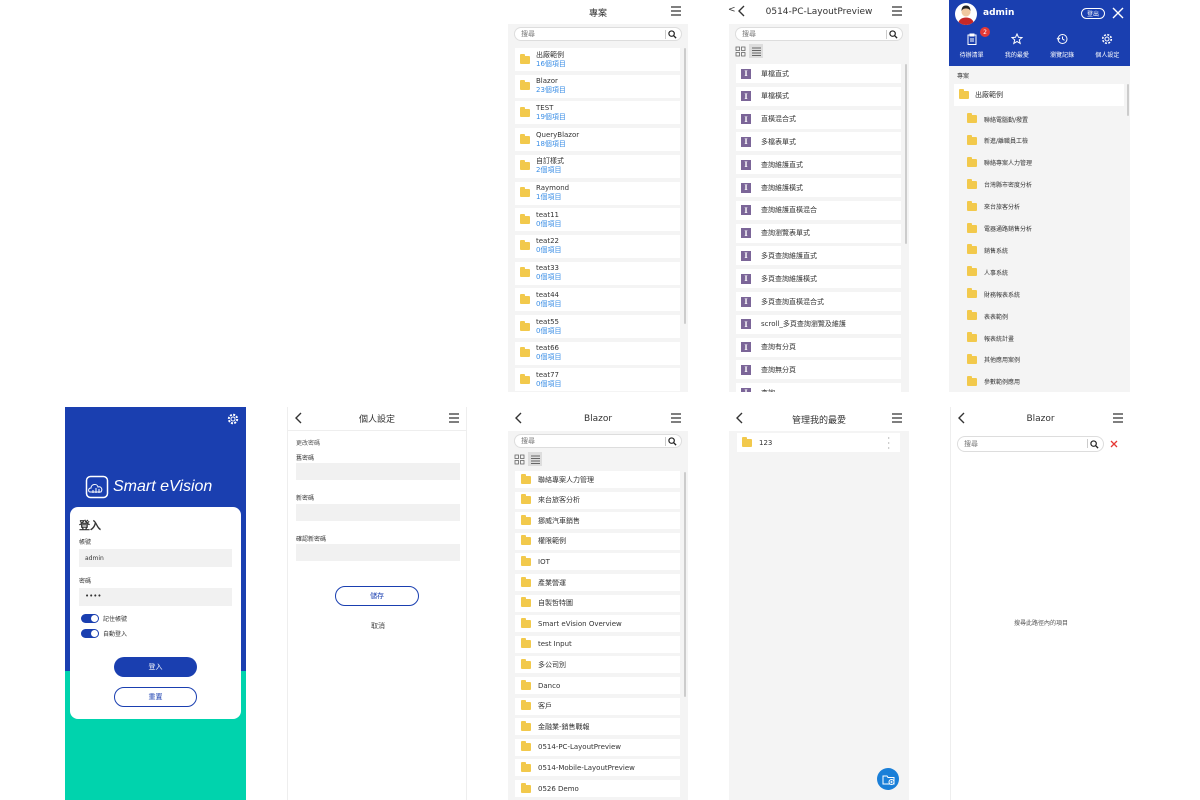 The image size is (1200, 800). I want to click on tree-item: 人事系統, so click(1042, 272).